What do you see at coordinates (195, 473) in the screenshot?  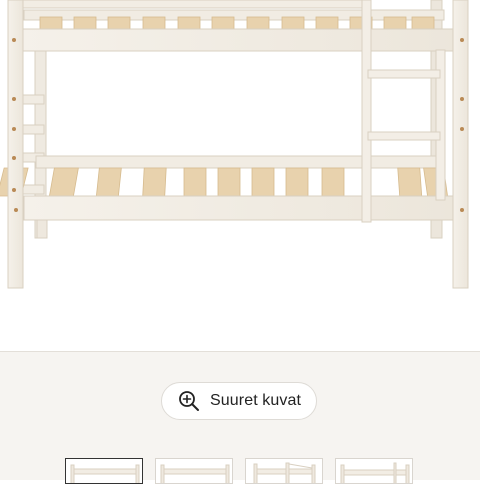 I see `thumbnail-bunk-bed-side` at bounding box center [195, 473].